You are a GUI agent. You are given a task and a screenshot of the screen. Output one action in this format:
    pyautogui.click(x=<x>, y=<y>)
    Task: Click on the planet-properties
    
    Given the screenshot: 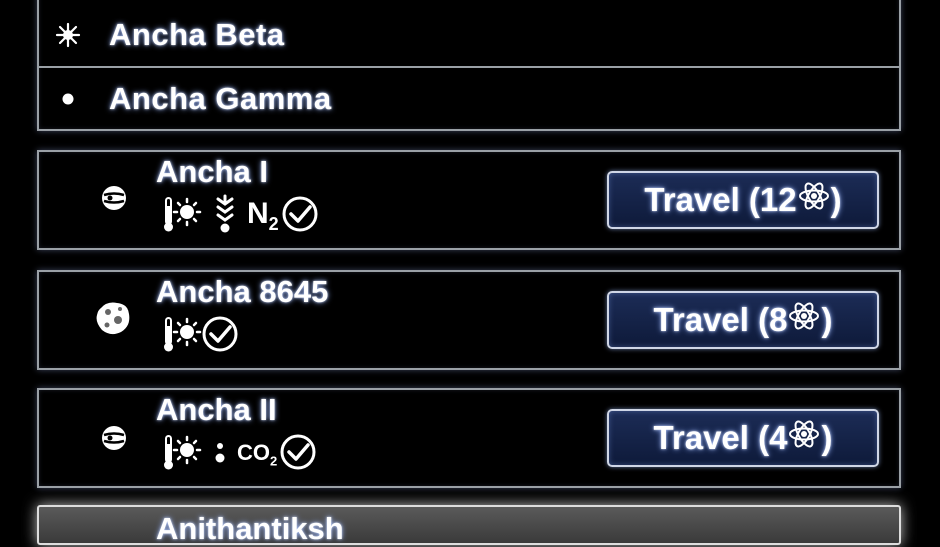 What is the action you would take?
    pyautogui.click(x=201, y=336)
    